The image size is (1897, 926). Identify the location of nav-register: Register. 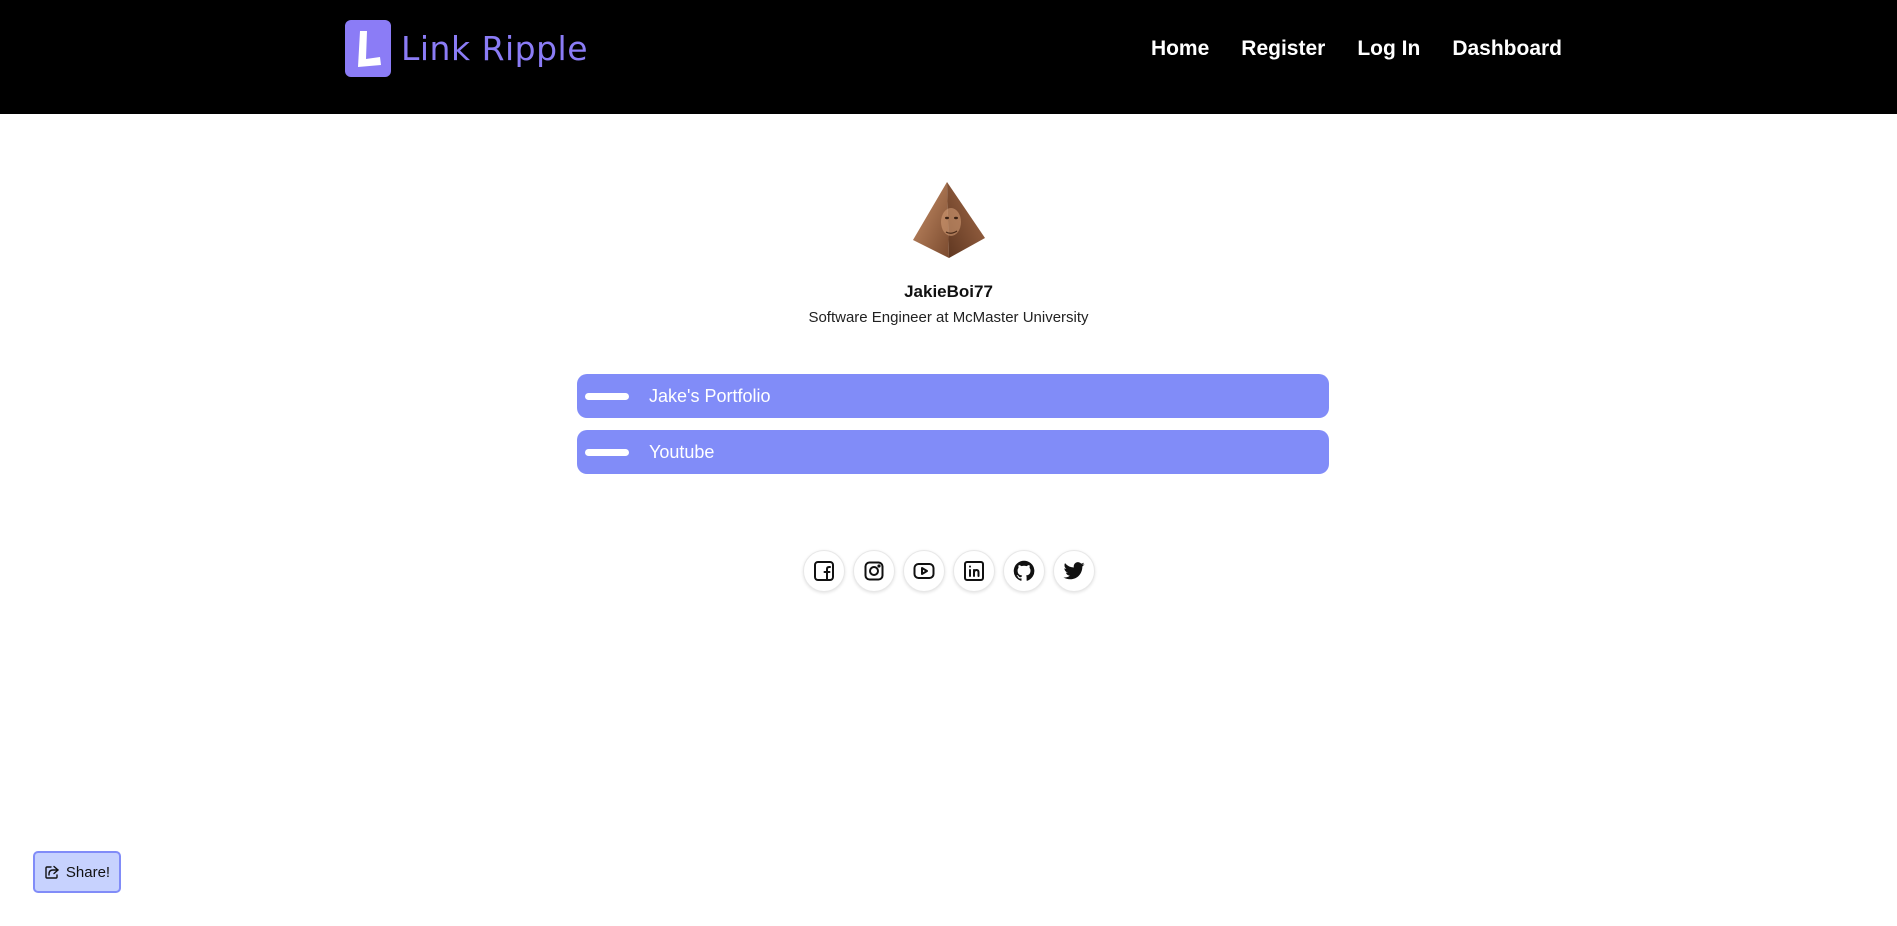
(1283, 49).